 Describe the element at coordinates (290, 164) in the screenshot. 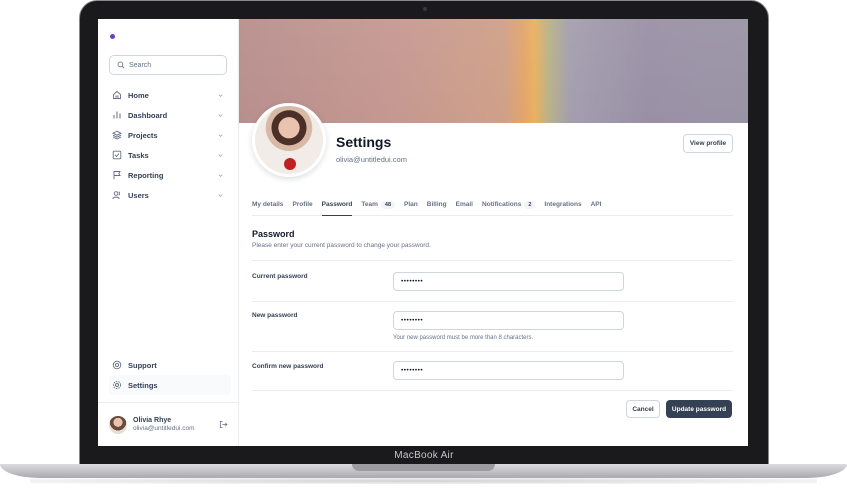

I see `rose-detail` at that location.